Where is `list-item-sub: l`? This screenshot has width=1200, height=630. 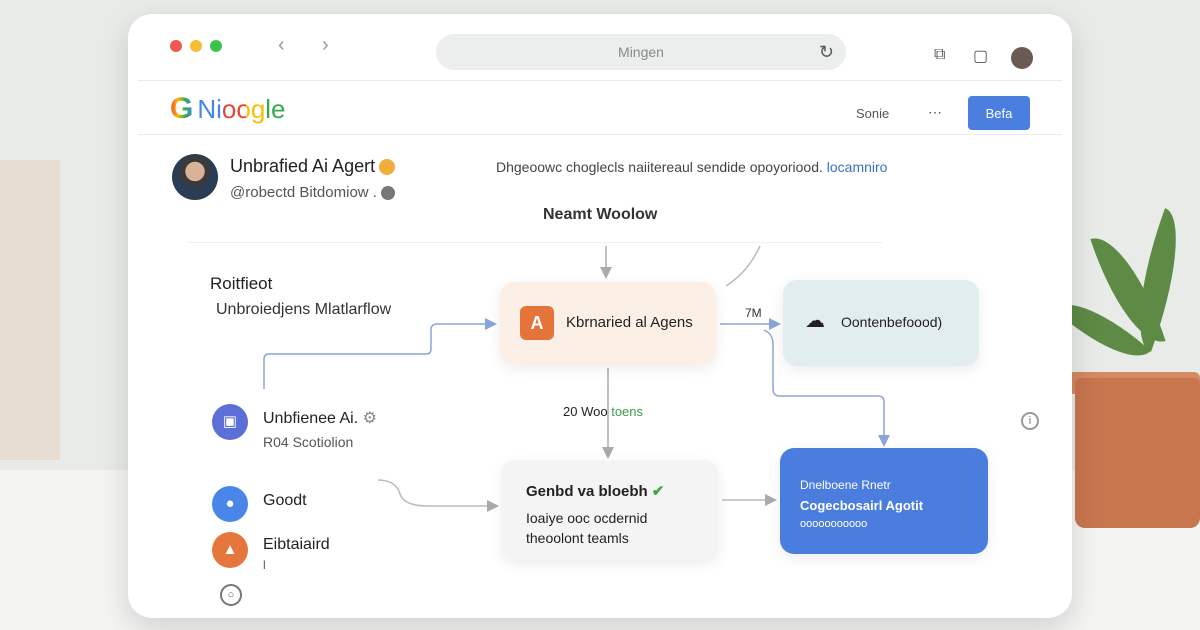 list-item-sub: l is located at coordinates (264, 565).